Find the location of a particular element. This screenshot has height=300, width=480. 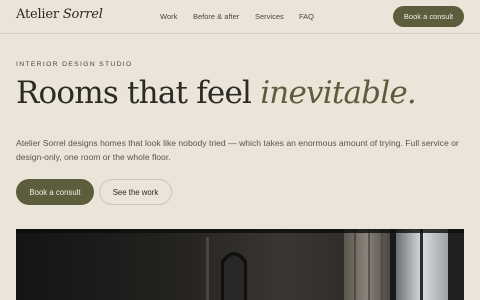

headline-italic: inevitable. is located at coordinates (338, 93).